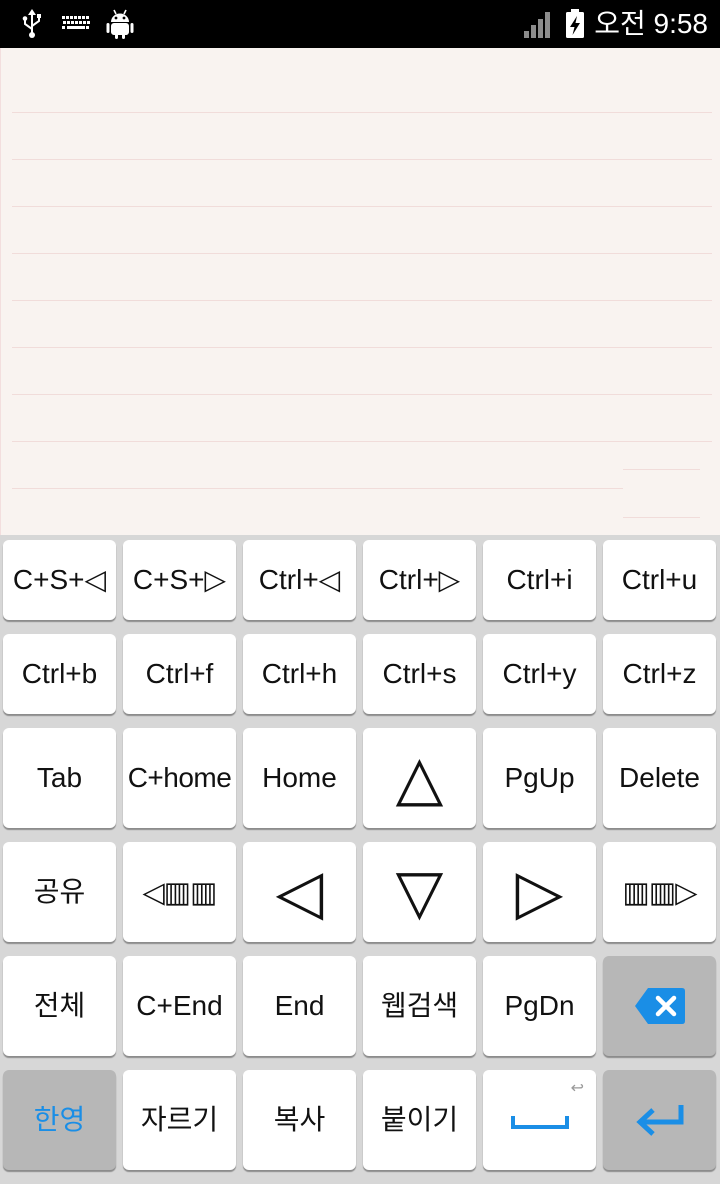  Describe the element at coordinates (179, 1006) in the screenshot. I see `key-ctrl-end: C+End` at that location.